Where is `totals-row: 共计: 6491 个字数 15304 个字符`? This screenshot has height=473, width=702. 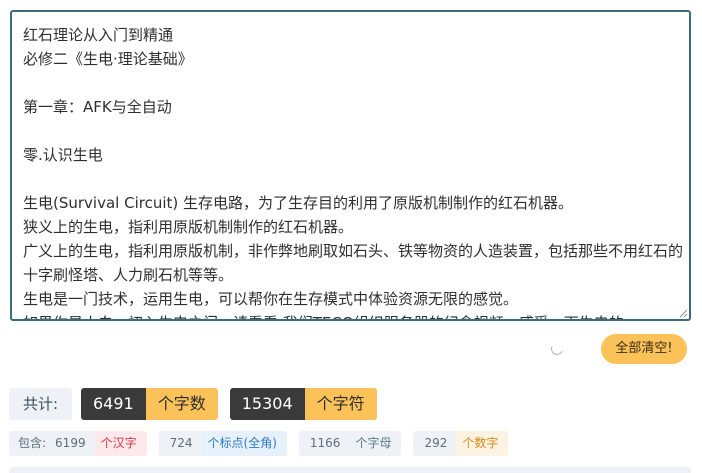 totals-row: 共计: 6491 个字数 15304 个字符 is located at coordinates (199, 404).